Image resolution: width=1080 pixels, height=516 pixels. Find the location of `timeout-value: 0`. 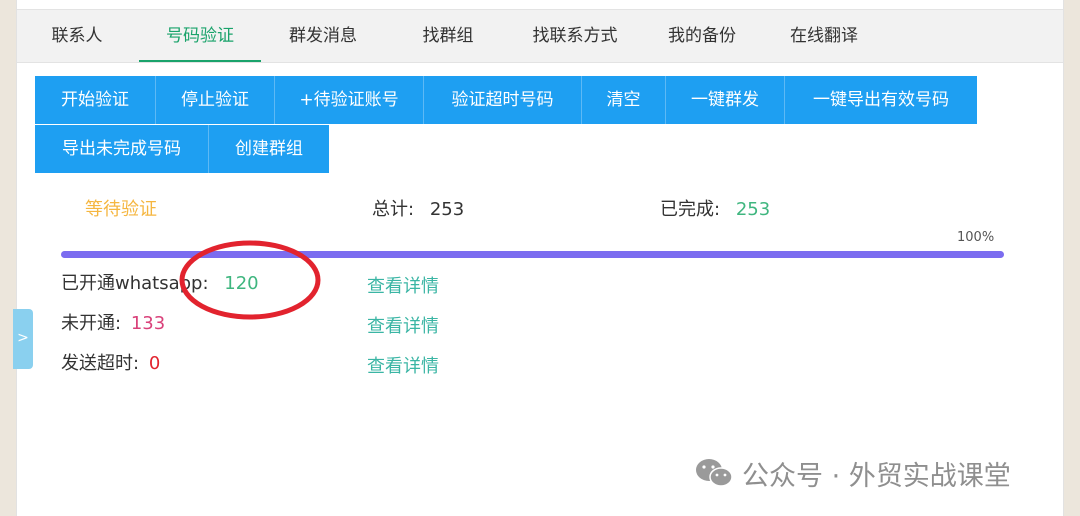

timeout-value: 0 is located at coordinates (154, 363).